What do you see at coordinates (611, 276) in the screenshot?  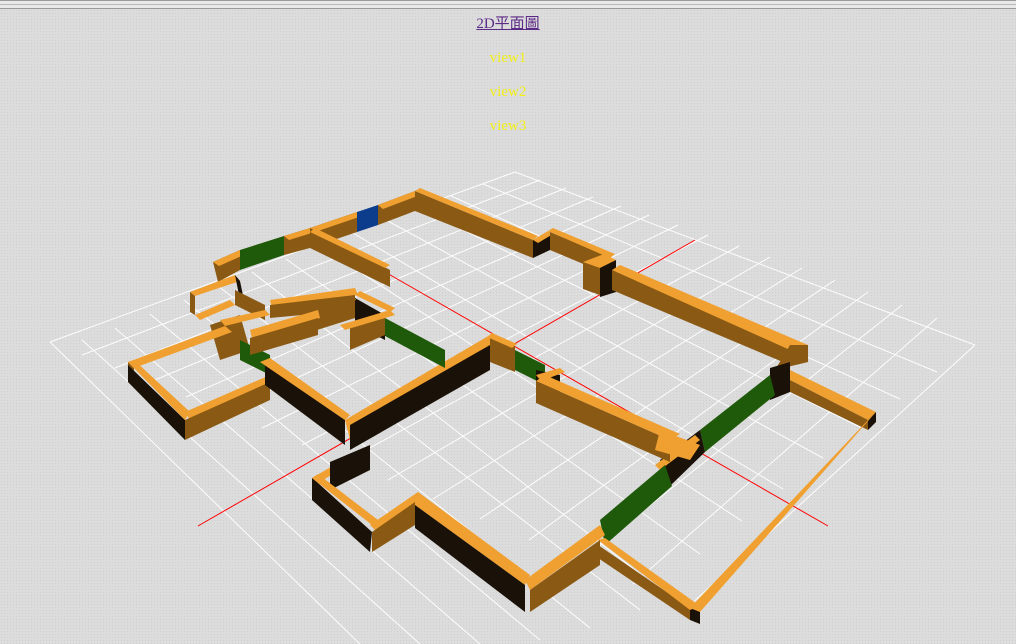 I see `wall-back-right` at bounding box center [611, 276].